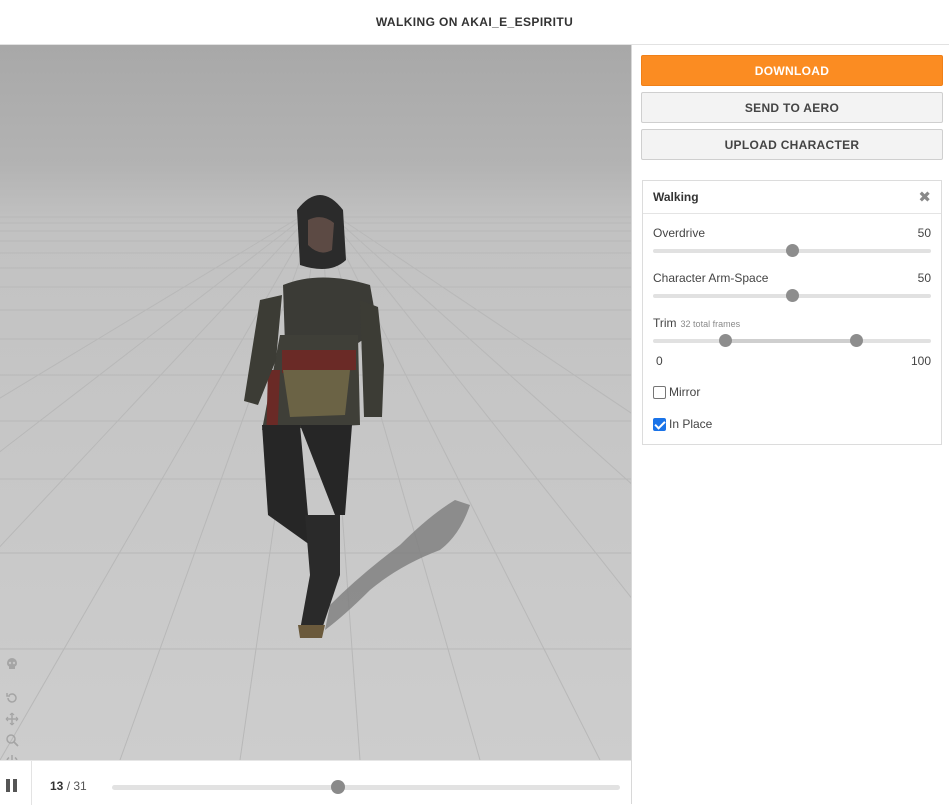  I want to click on arm-space-value: 50, so click(924, 278).